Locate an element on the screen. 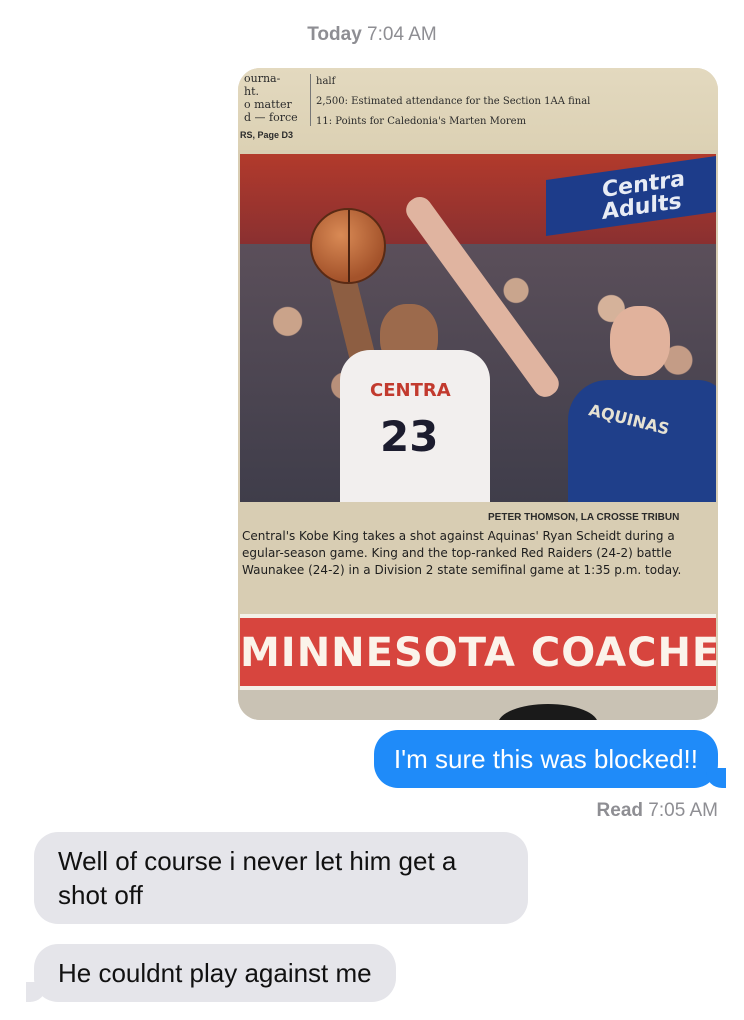  newspaper-left-column: ourna- ht. o matter d — force is located at coordinates (279, 98).